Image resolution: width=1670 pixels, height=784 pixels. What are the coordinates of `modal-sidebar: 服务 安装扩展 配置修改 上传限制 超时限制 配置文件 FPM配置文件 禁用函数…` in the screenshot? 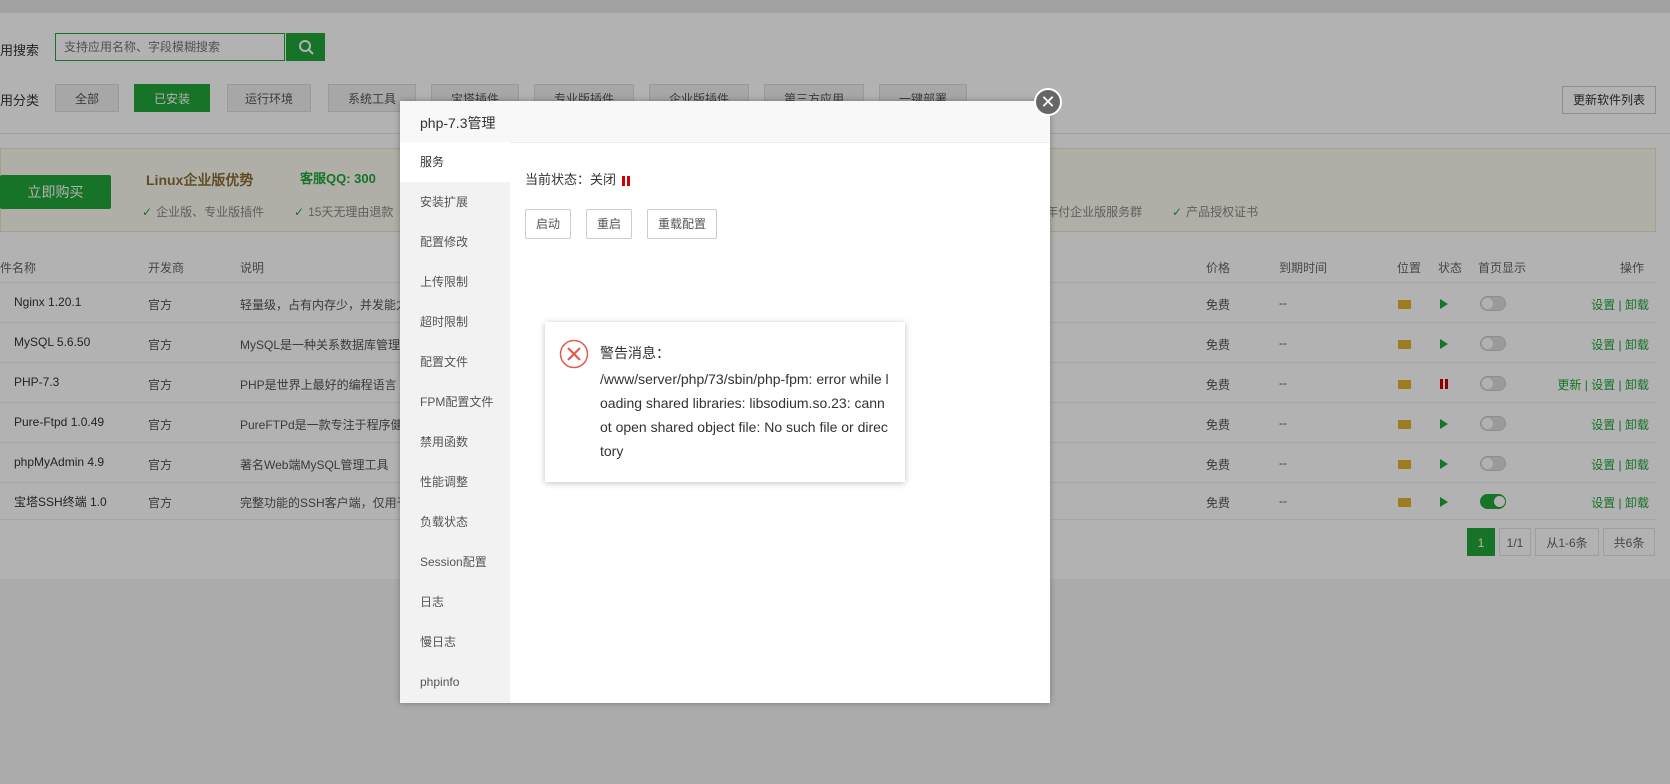 It's located at (455, 422).